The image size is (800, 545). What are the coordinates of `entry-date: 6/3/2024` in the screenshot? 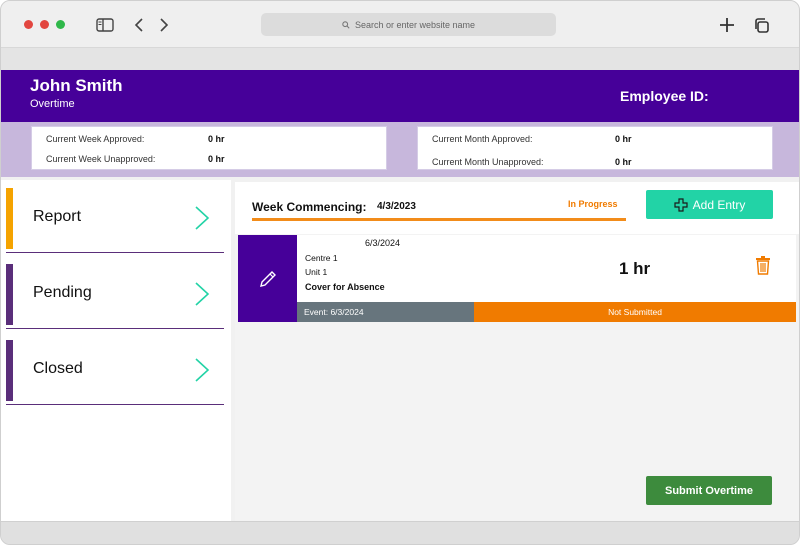 It's located at (383, 243).